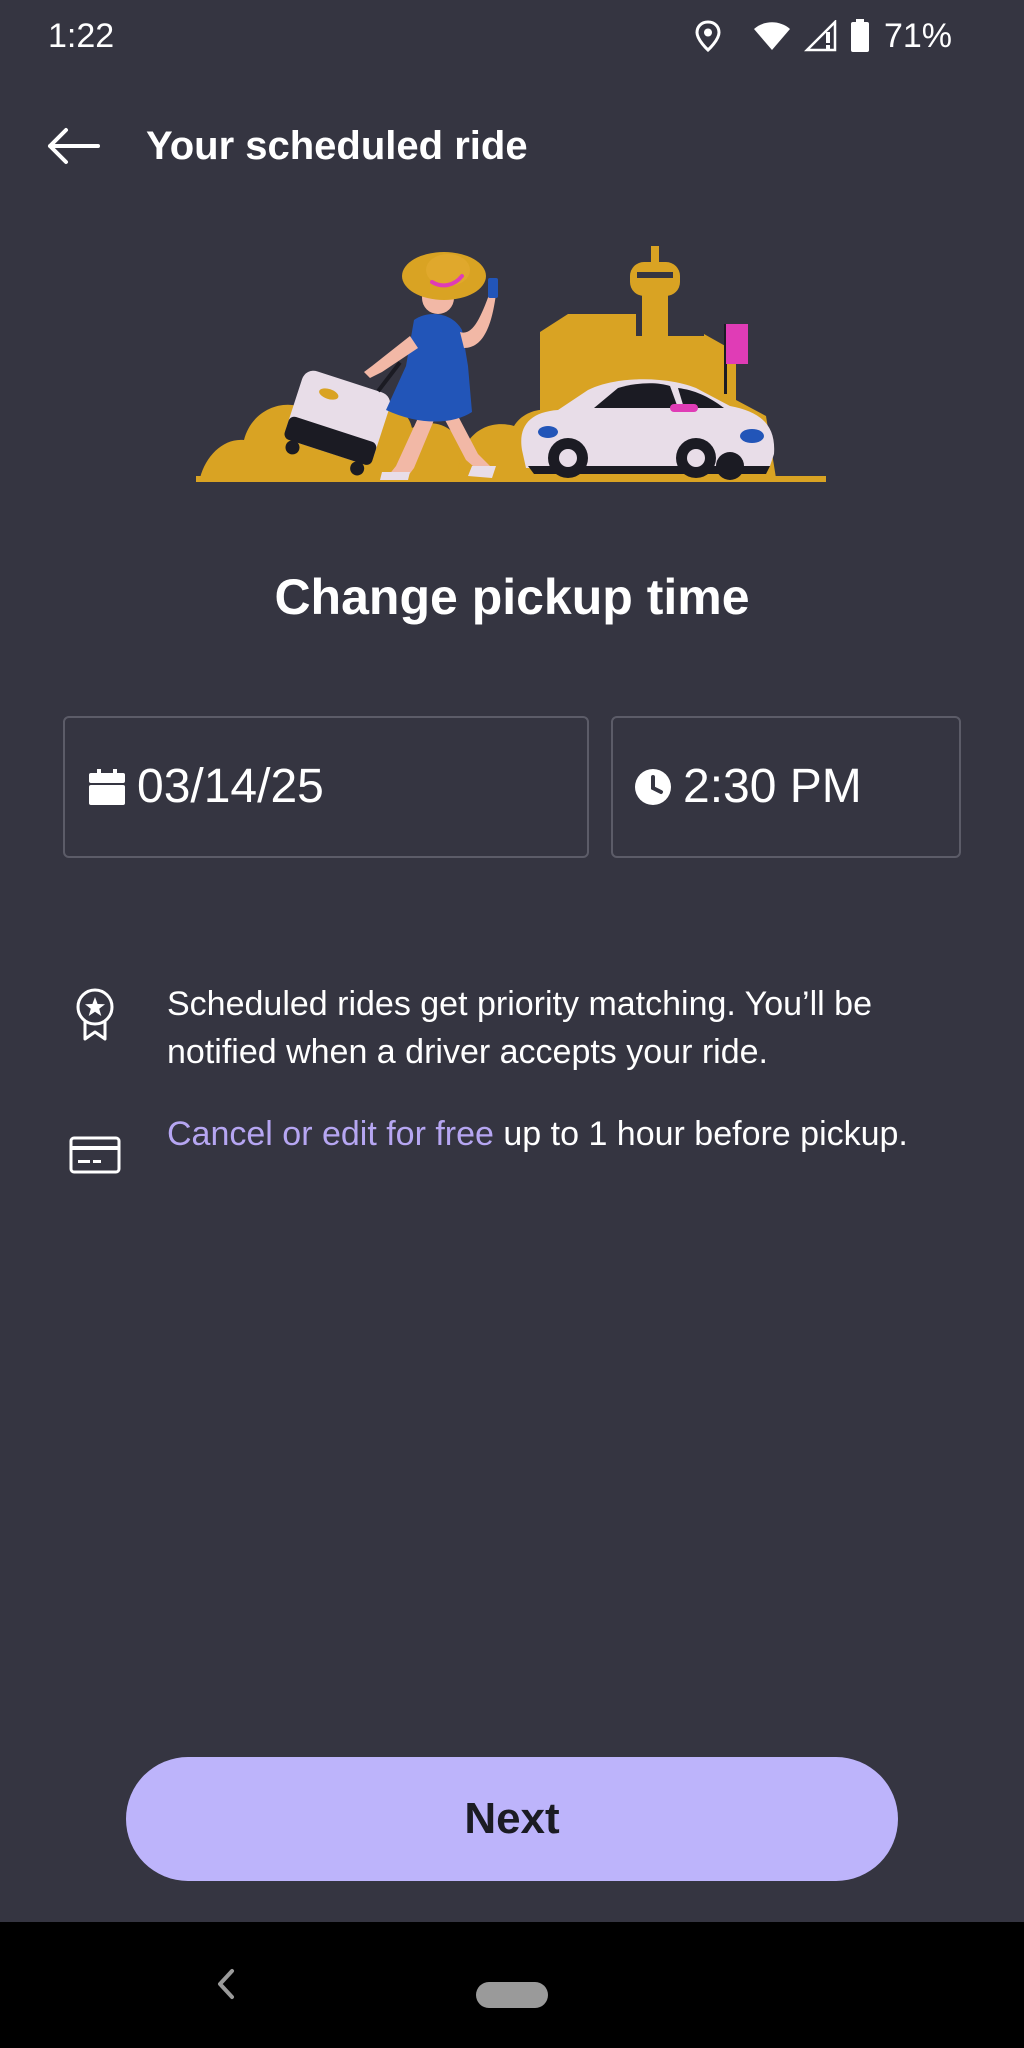 This screenshot has width=1024, height=2048. I want to click on battery-icon, so click(860, 36).